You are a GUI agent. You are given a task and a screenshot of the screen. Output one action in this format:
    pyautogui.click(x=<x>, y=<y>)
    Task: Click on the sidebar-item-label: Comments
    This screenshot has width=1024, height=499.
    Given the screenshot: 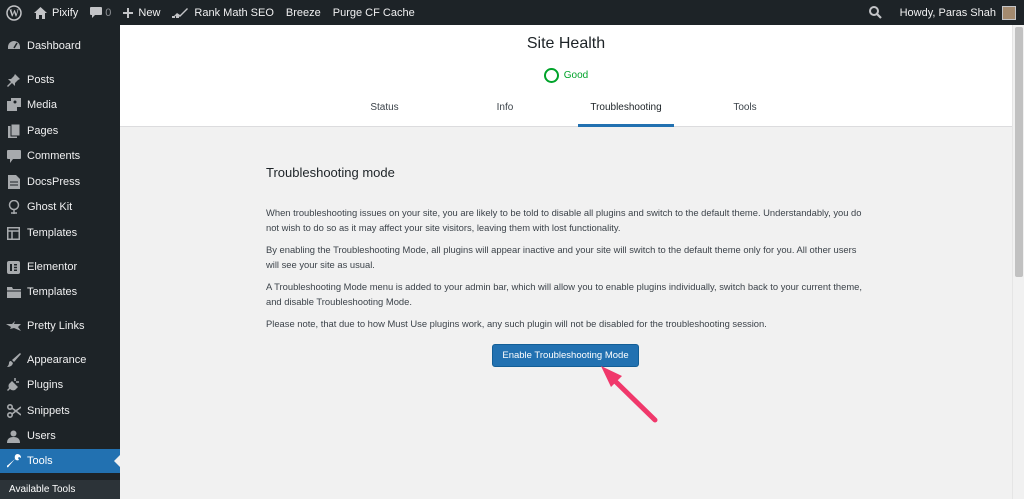 What is the action you would take?
    pyautogui.click(x=54, y=156)
    